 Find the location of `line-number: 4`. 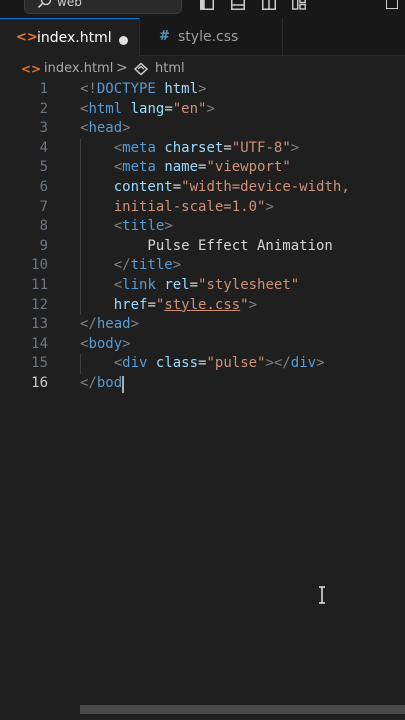

line-number: 4 is located at coordinates (43, 147).